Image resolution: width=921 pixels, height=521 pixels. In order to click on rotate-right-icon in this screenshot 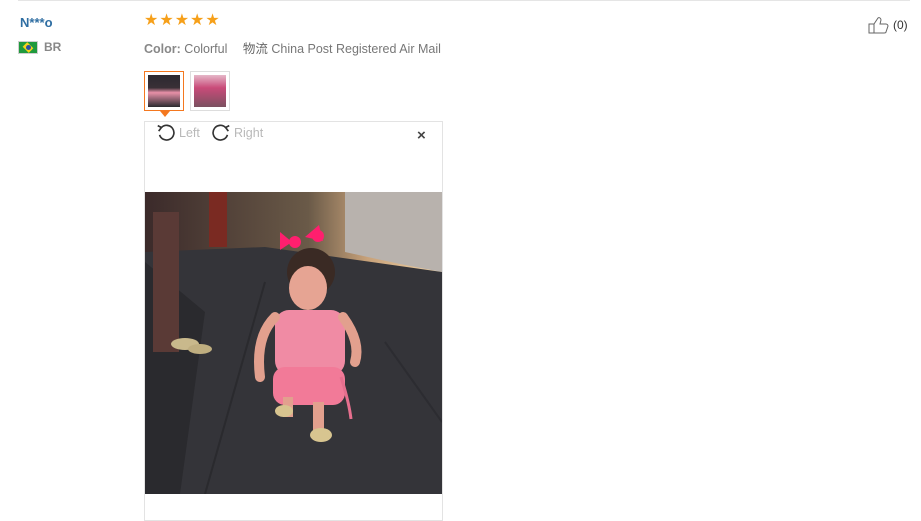, I will do `click(221, 132)`.